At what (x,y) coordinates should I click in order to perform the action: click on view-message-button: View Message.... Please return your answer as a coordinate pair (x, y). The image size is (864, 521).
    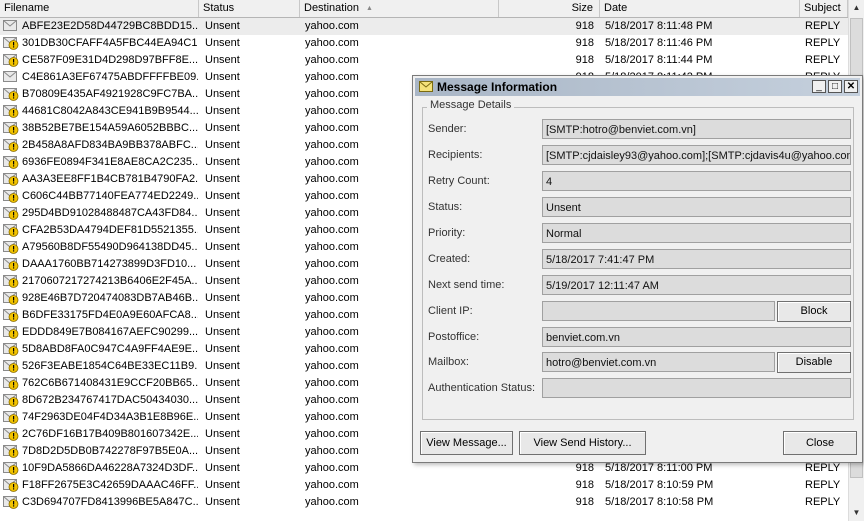
    Looking at the image, I should click on (466, 443).